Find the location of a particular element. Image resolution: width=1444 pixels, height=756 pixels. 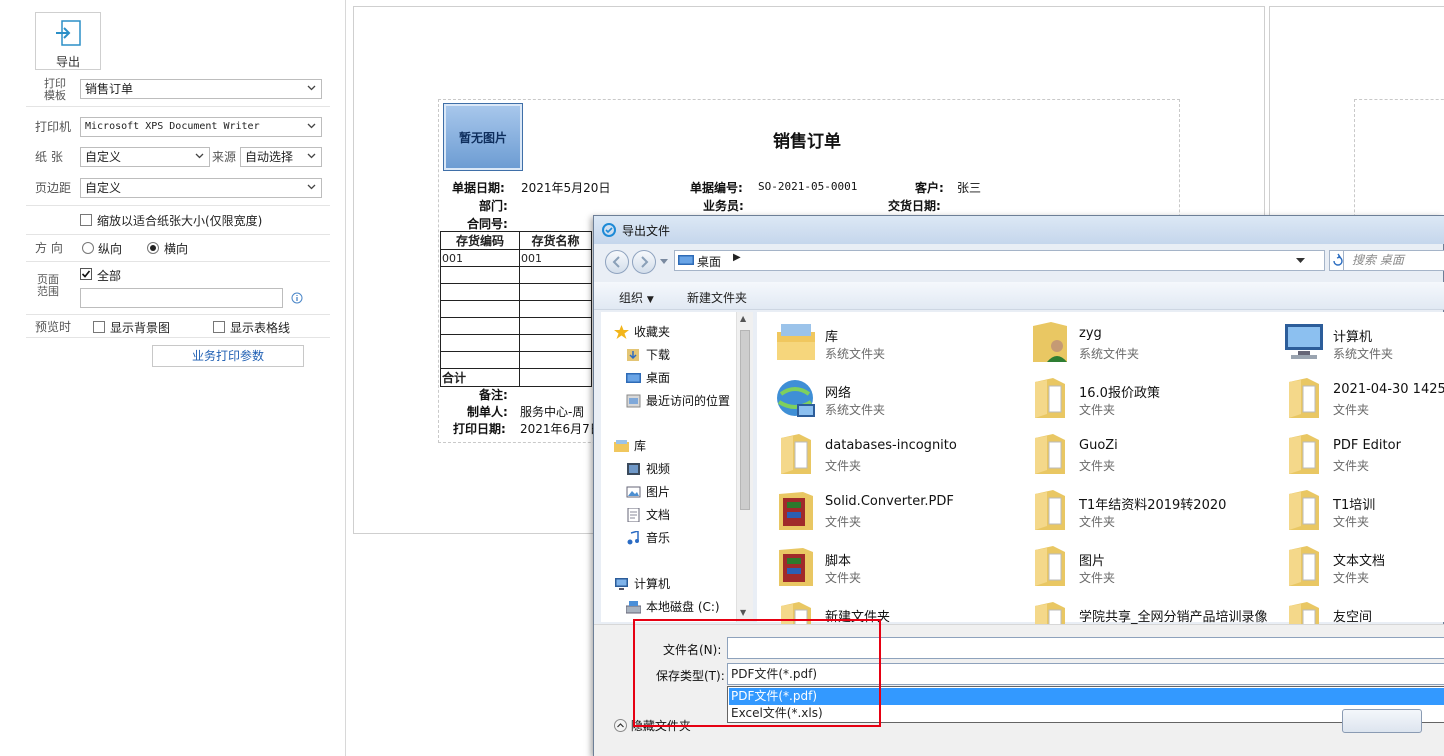

file-item: 图片 文件夹 is located at coordinates (1152, 569).